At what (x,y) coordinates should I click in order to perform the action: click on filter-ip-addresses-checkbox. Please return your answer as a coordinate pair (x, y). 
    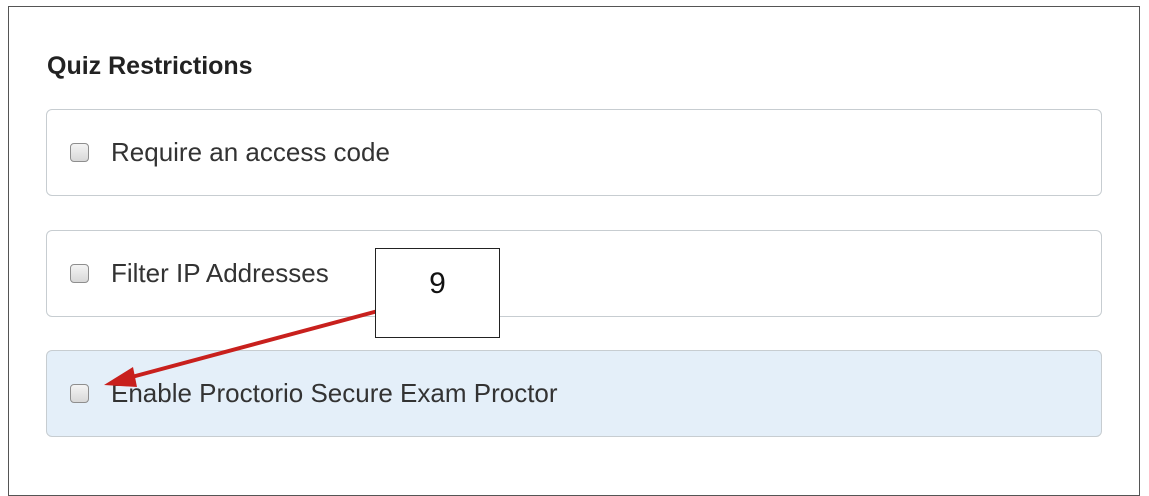
    Looking at the image, I should click on (79, 273).